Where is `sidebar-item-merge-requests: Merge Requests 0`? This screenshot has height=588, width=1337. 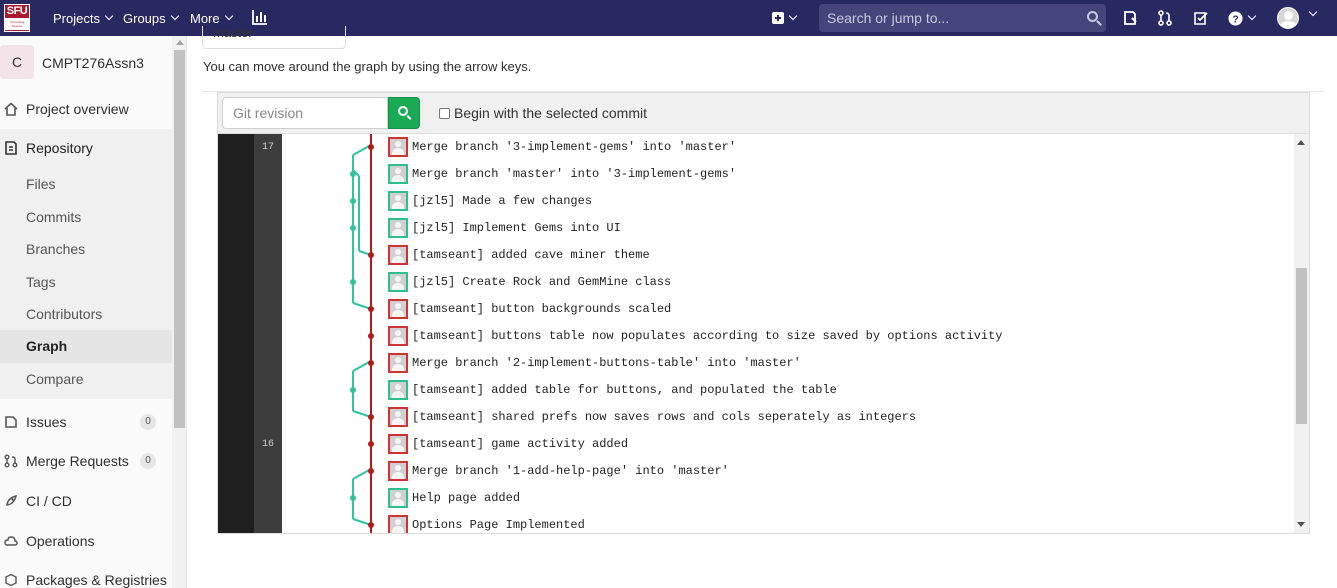 sidebar-item-merge-requests: Merge Requests 0 is located at coordinates (86, 461).